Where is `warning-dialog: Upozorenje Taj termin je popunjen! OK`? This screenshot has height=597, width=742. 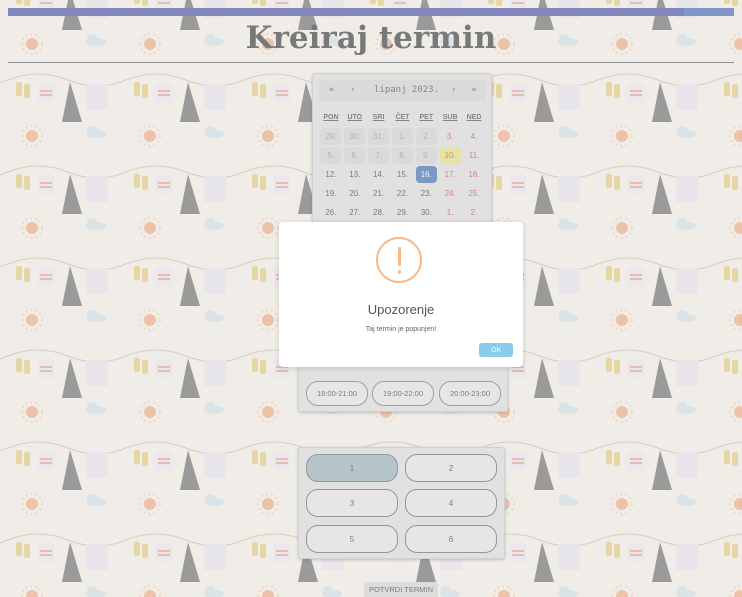 warning-dialog: Upozorenje Taj termin je popunjen! OK is located at coordinates (401, 294).